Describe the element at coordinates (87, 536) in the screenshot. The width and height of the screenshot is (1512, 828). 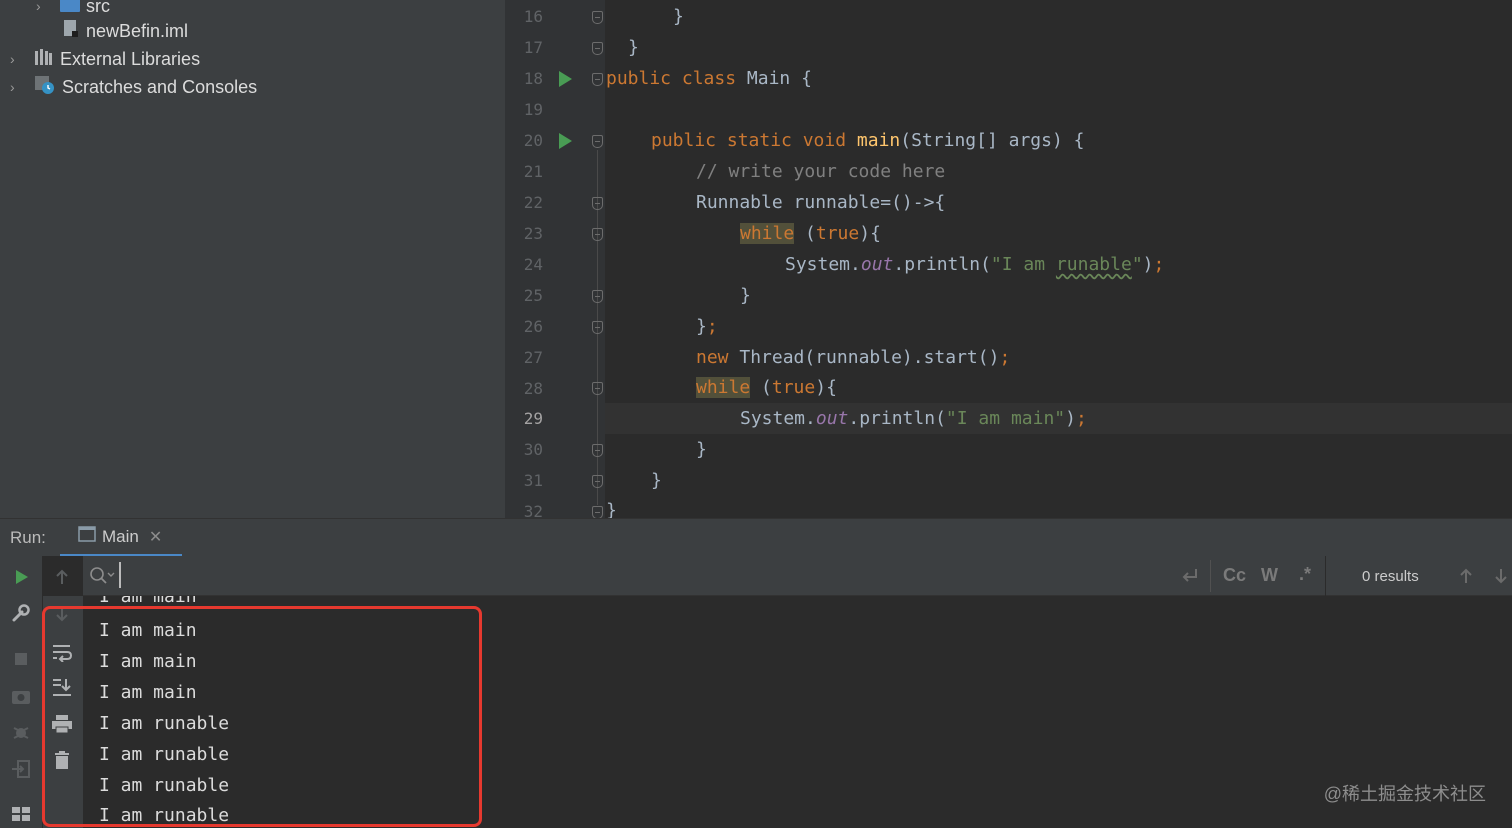
I see `console-icon` at that location.